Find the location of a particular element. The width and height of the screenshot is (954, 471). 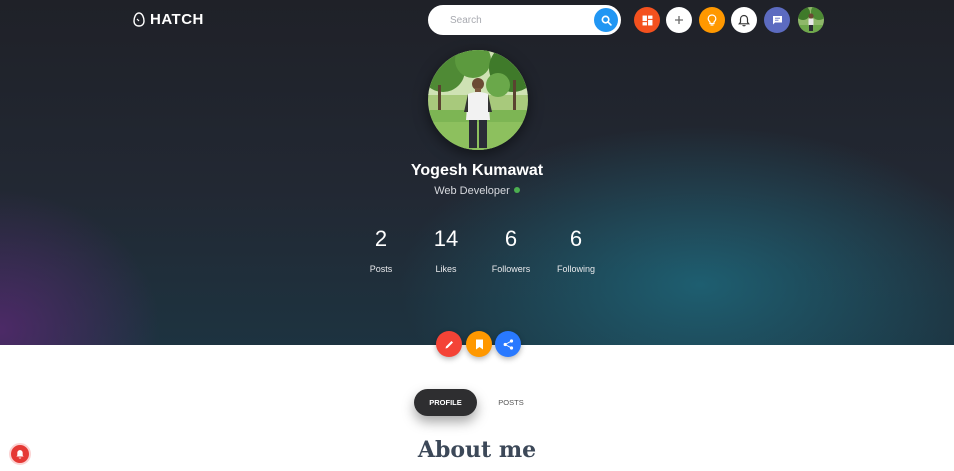

share-button is located at coordinates (508, 344).